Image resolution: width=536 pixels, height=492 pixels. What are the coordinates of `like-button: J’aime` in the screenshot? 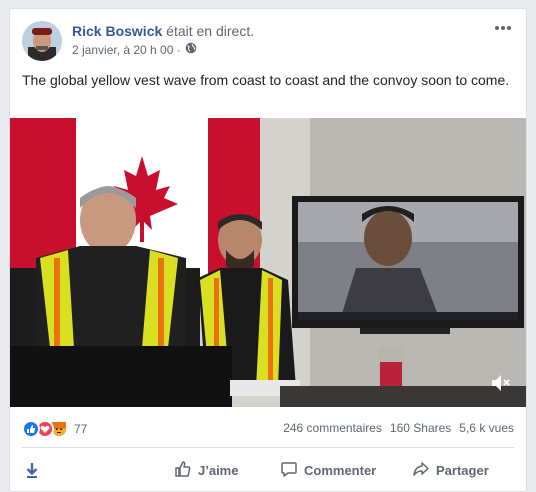 It's located at (206, 470).